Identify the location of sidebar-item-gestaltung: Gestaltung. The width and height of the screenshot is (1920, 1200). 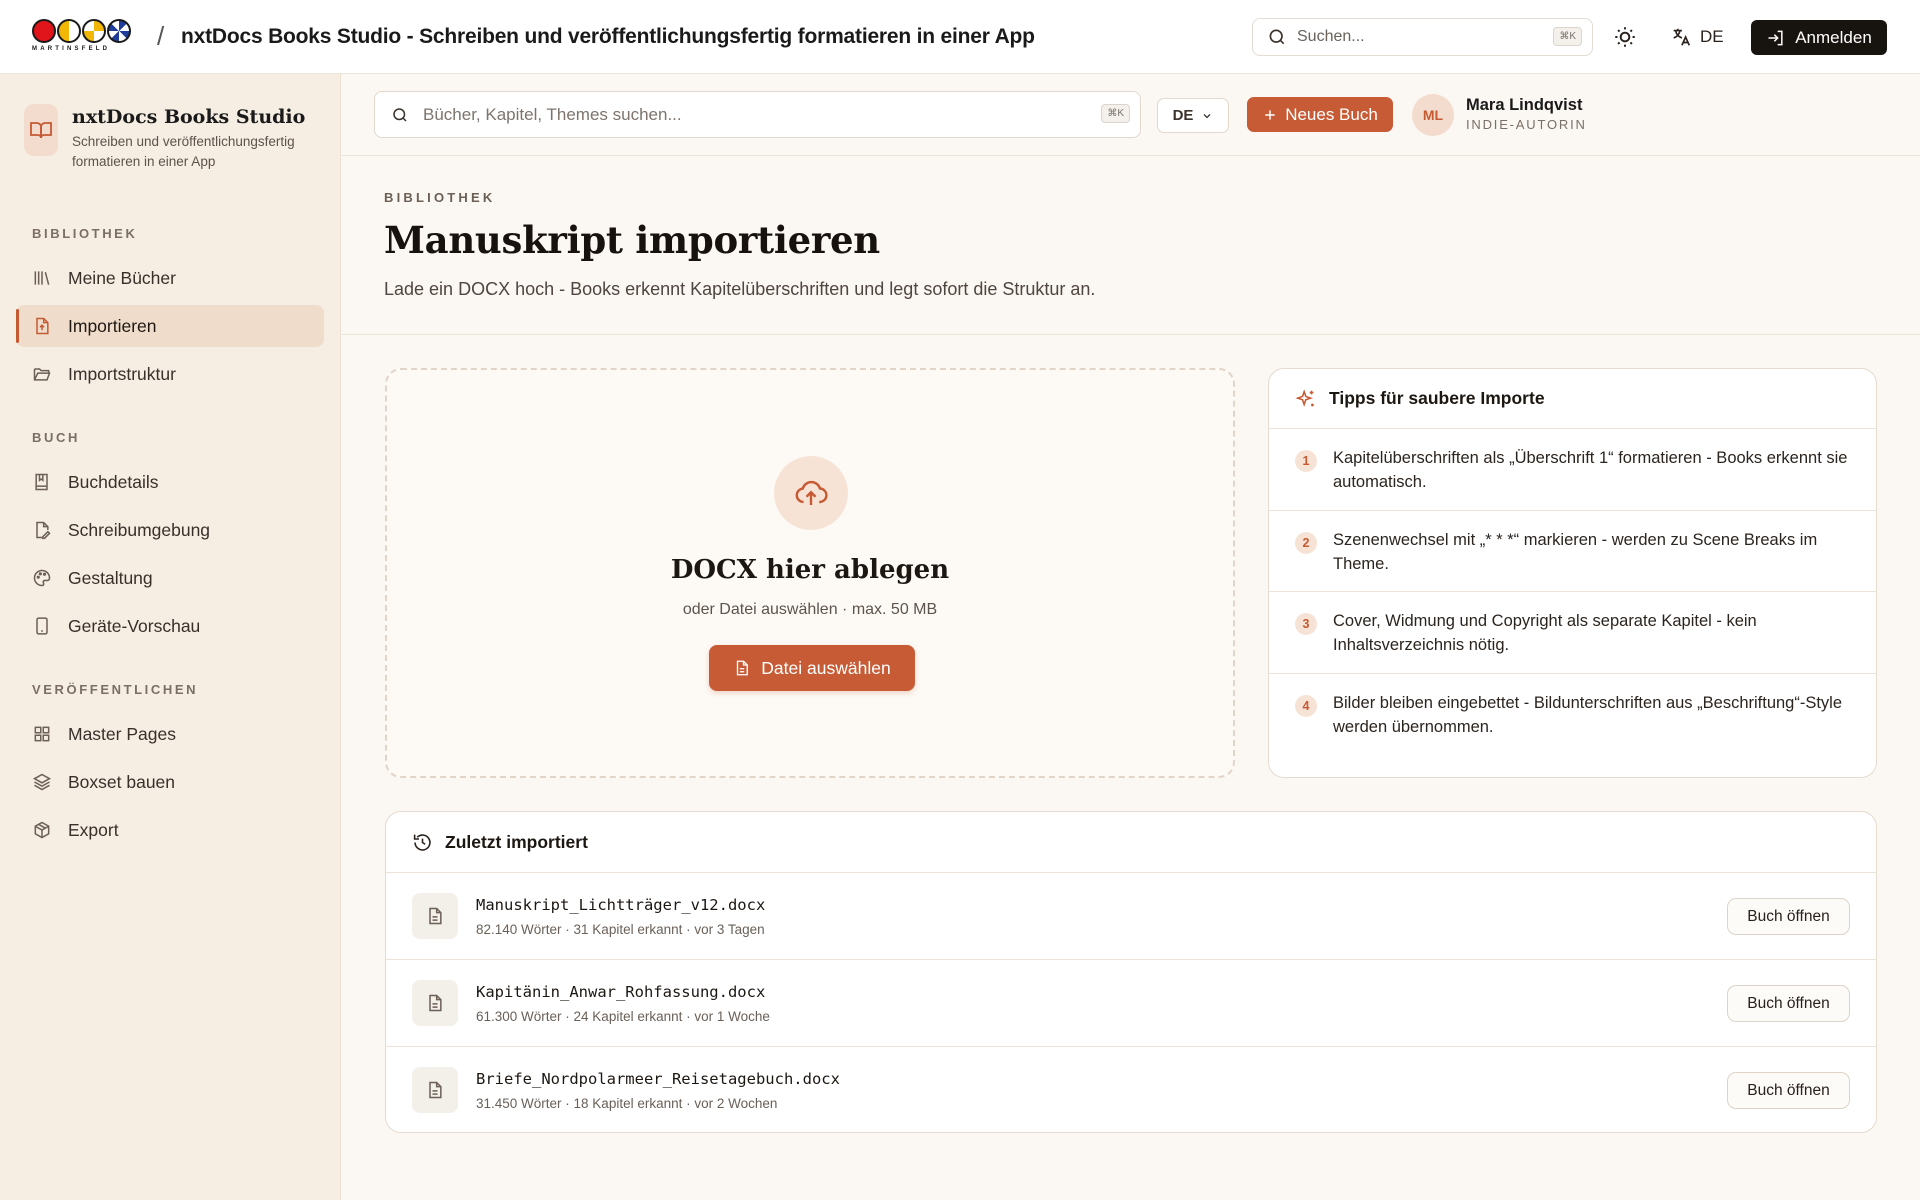
(170, 578).